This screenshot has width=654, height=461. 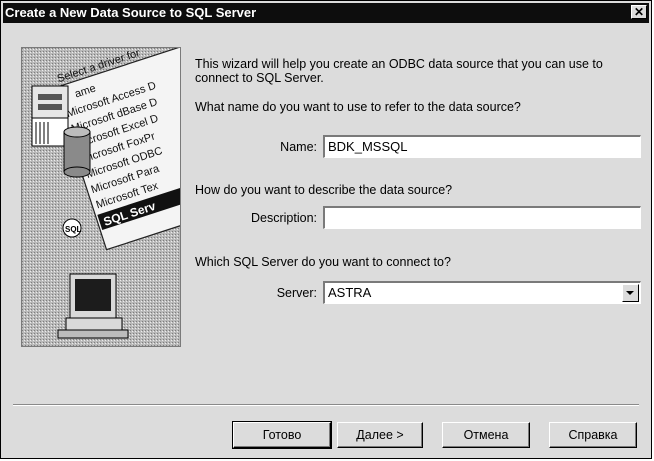 What do you see at coordinates (350, 292) in the screenshot?
I see `server-value: ASTRA` at bounding box center [350, 292].